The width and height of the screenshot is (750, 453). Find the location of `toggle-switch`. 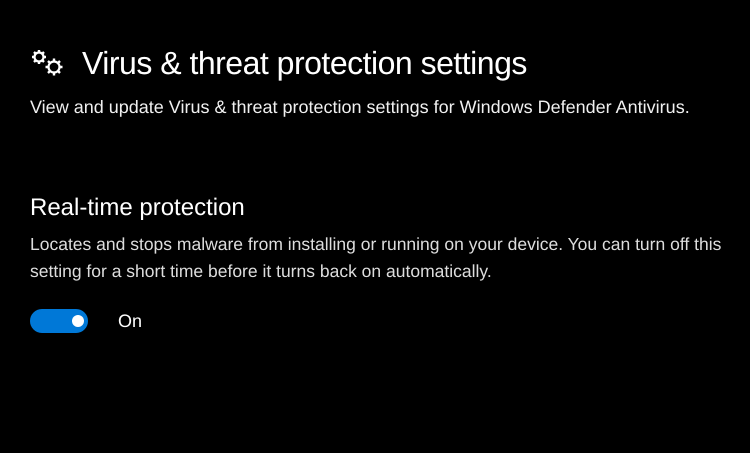

toggle-switch is located at coordinates (59, 321).